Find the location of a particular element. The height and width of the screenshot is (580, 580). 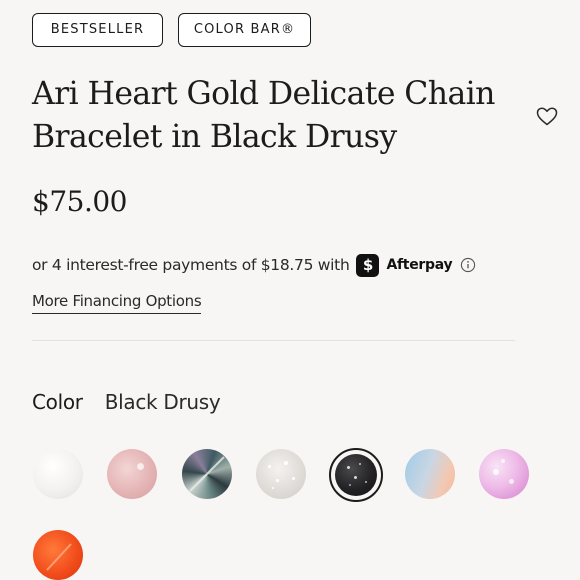

heart-icon is located at coordinates (547, 116).